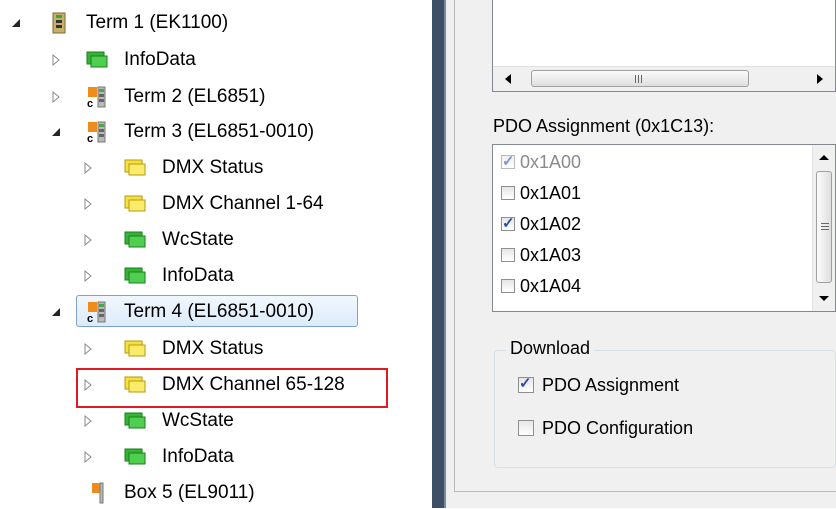 This screenshot has width=836, height=509. I want to click on pdo-list-item: 0x1A00, so click(541, 162).